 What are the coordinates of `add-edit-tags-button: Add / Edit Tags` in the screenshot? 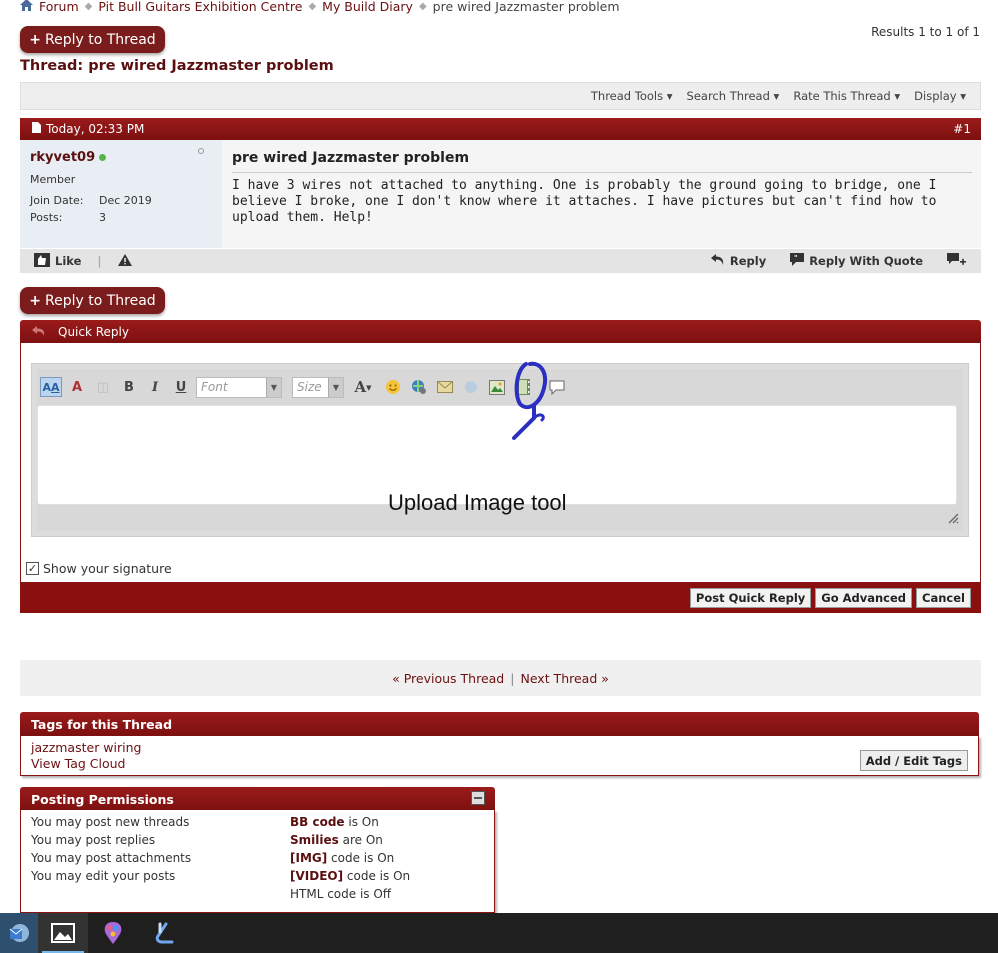 It's located at (913, 760).